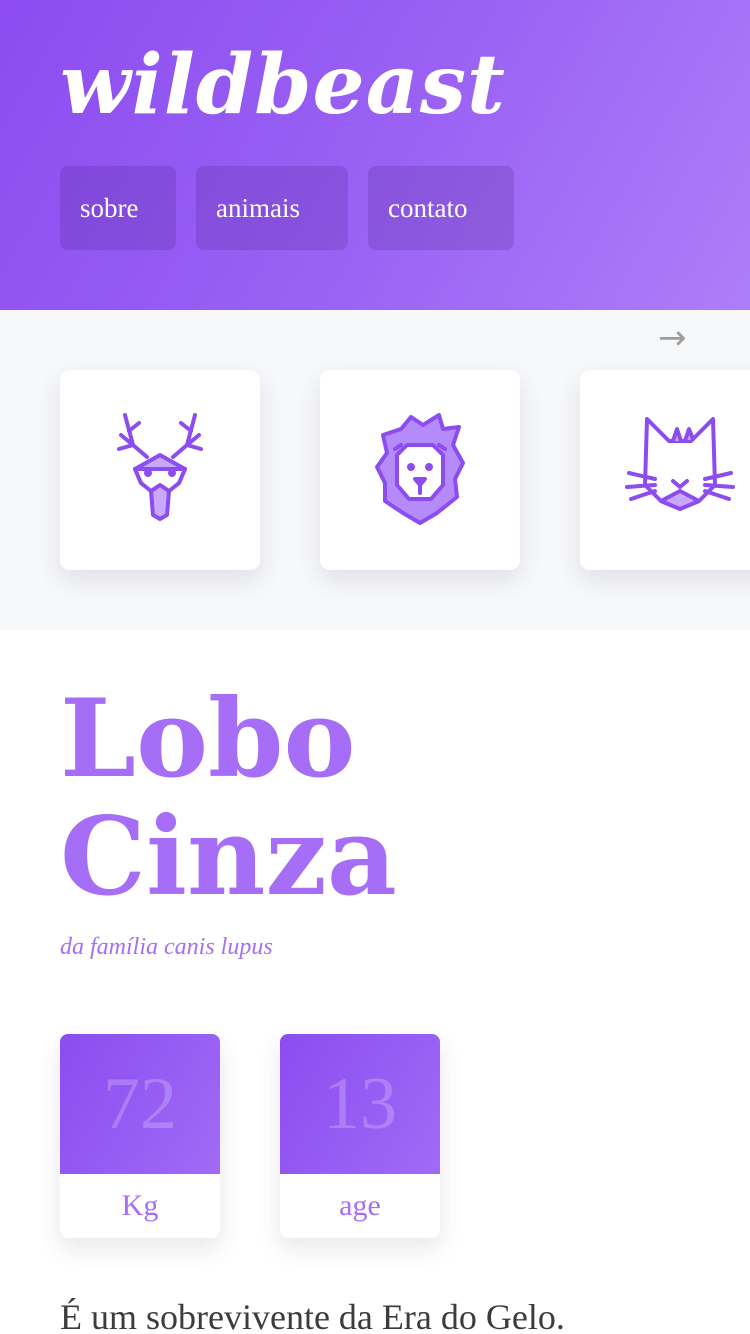  I want to click on stat-age-label: age, so click(360, 1205).